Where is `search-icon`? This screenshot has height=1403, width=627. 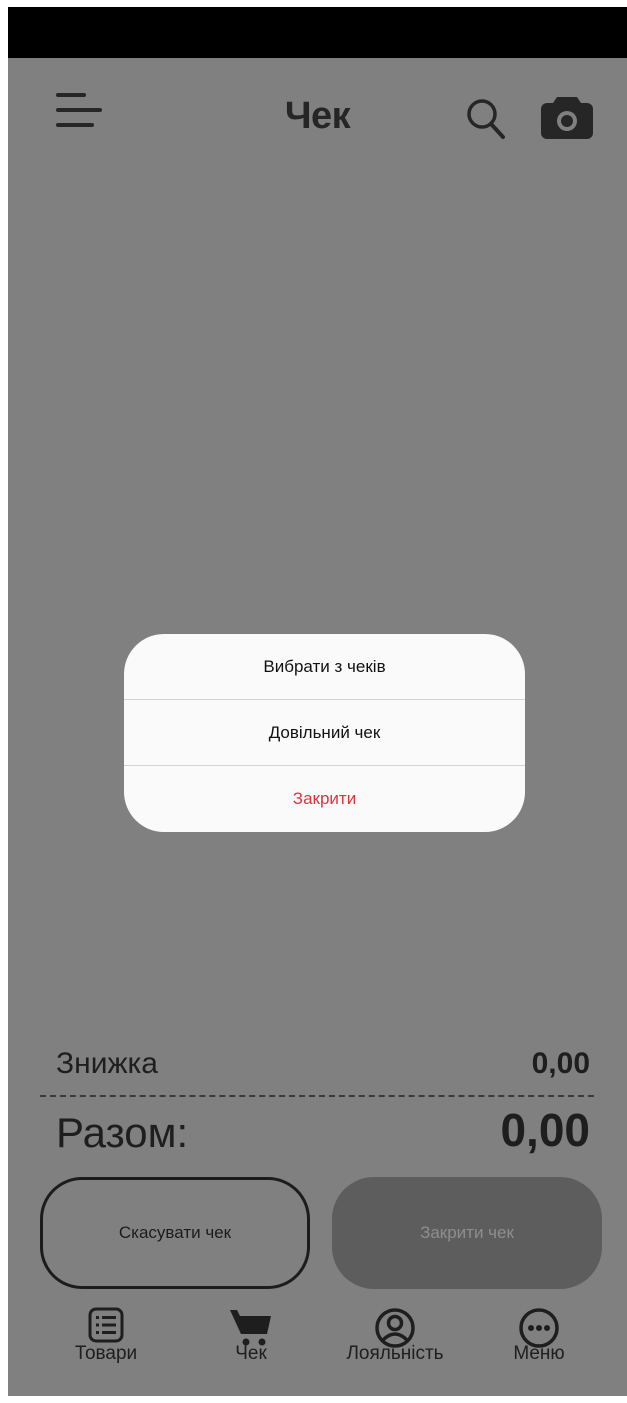
search-icon is located at coordinates (486, 119).